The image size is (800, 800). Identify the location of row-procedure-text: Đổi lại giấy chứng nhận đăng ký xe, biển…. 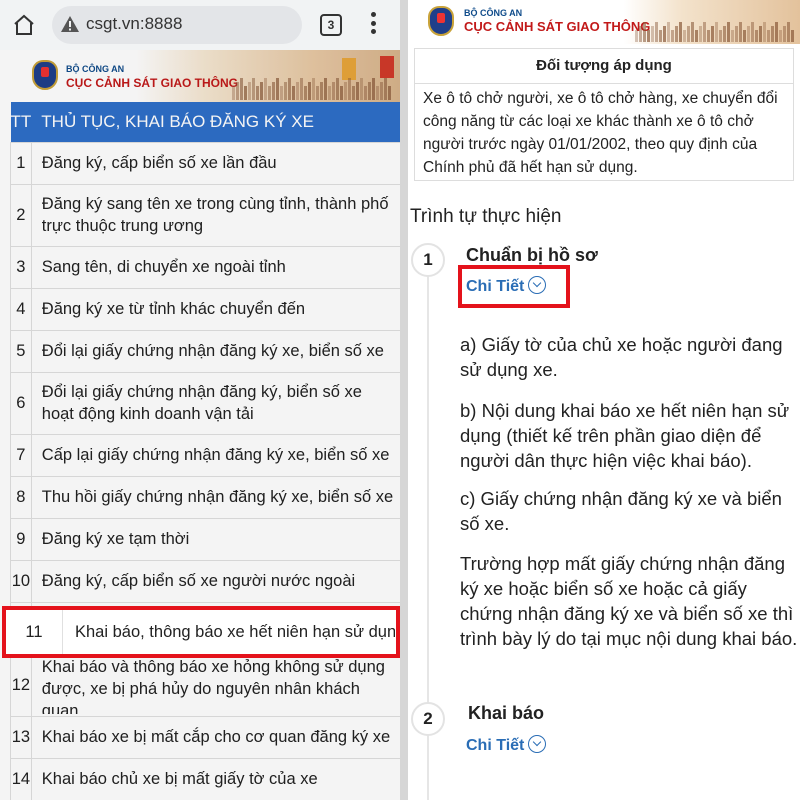
(217, 351).